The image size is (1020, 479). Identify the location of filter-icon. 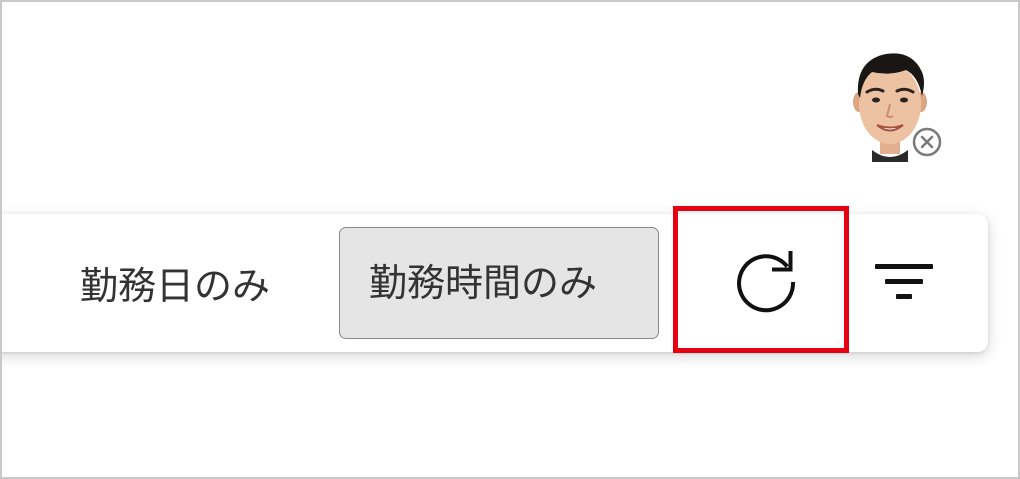
(904, 281).